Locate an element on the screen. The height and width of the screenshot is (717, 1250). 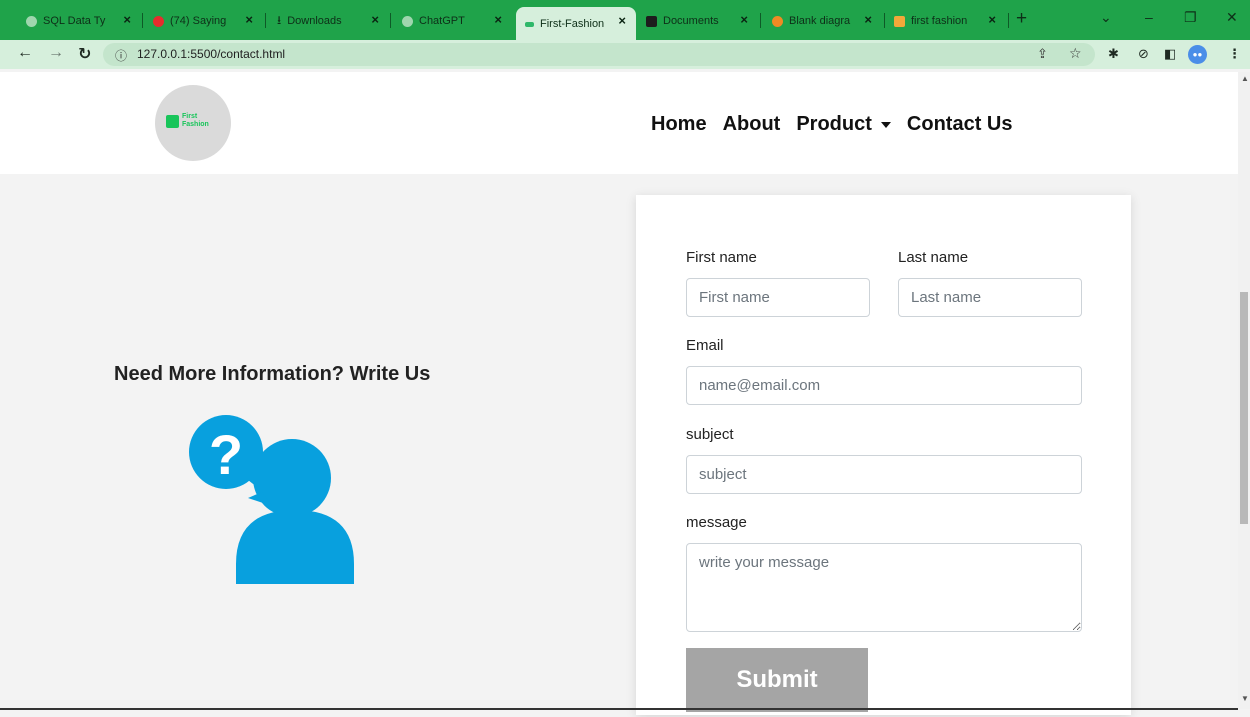
url-text: 127.0.0.1:5500/contact.html is located at coordinates (211, 54).